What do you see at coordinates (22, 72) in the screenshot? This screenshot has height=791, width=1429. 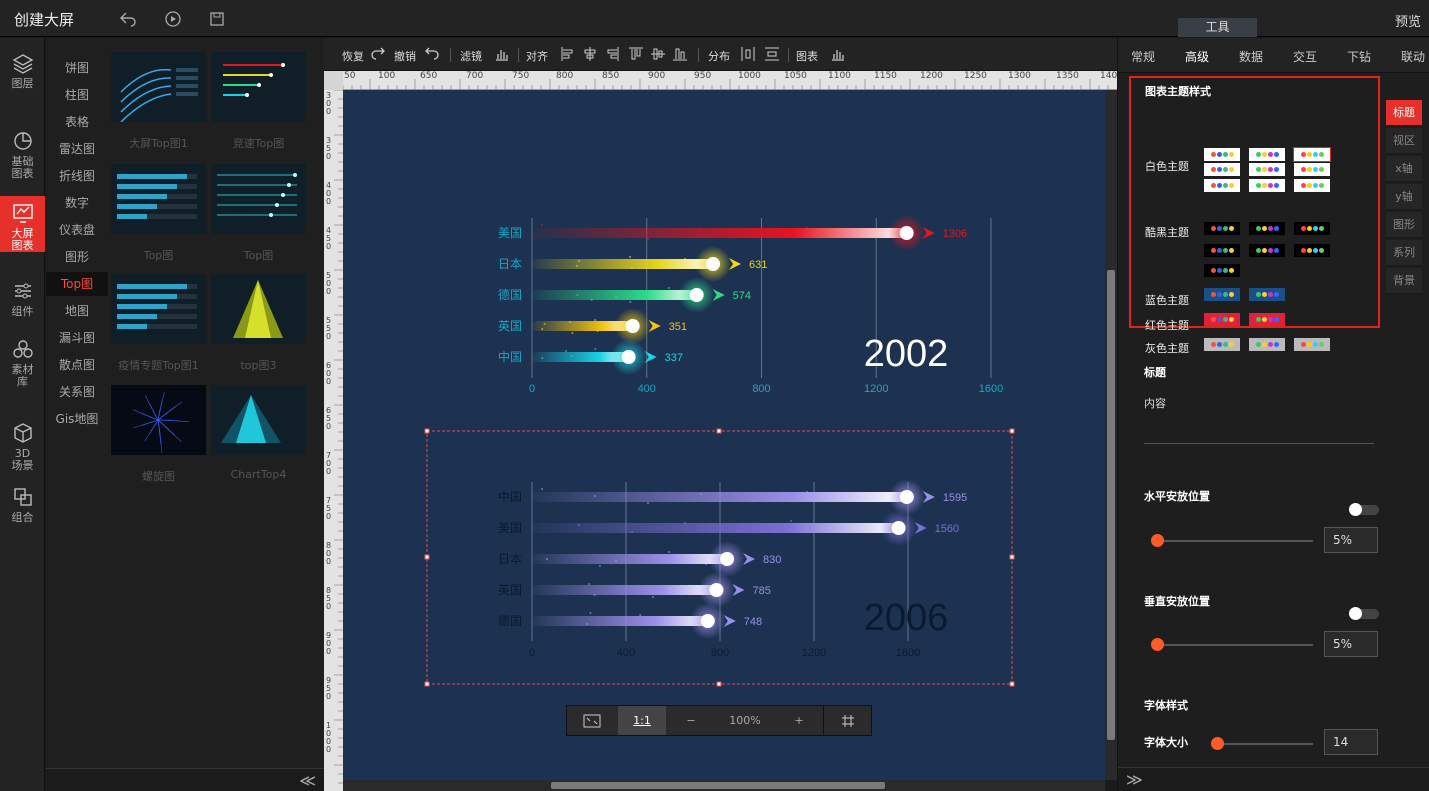 I see `nav-layers: 图层` at bounding box center [22, 72].